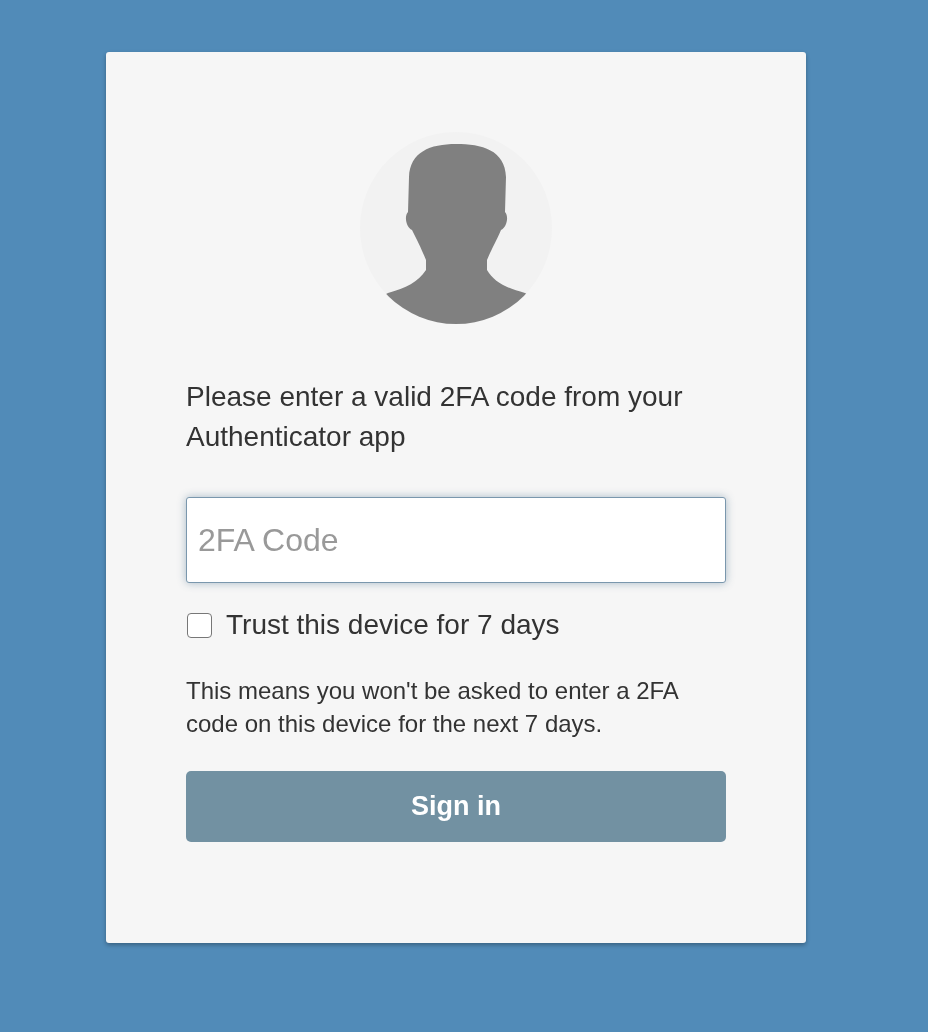  What do you see at coordinates (456, 540) in the screenshot?
I see `code-input-field: 2FA Code` at bounding box center [456, 540].